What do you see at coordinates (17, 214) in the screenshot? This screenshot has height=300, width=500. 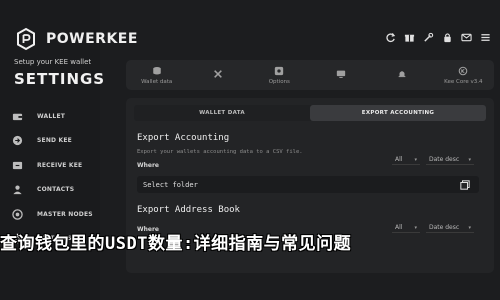 I see `nodes-icon` at bounding box center [17, 214].